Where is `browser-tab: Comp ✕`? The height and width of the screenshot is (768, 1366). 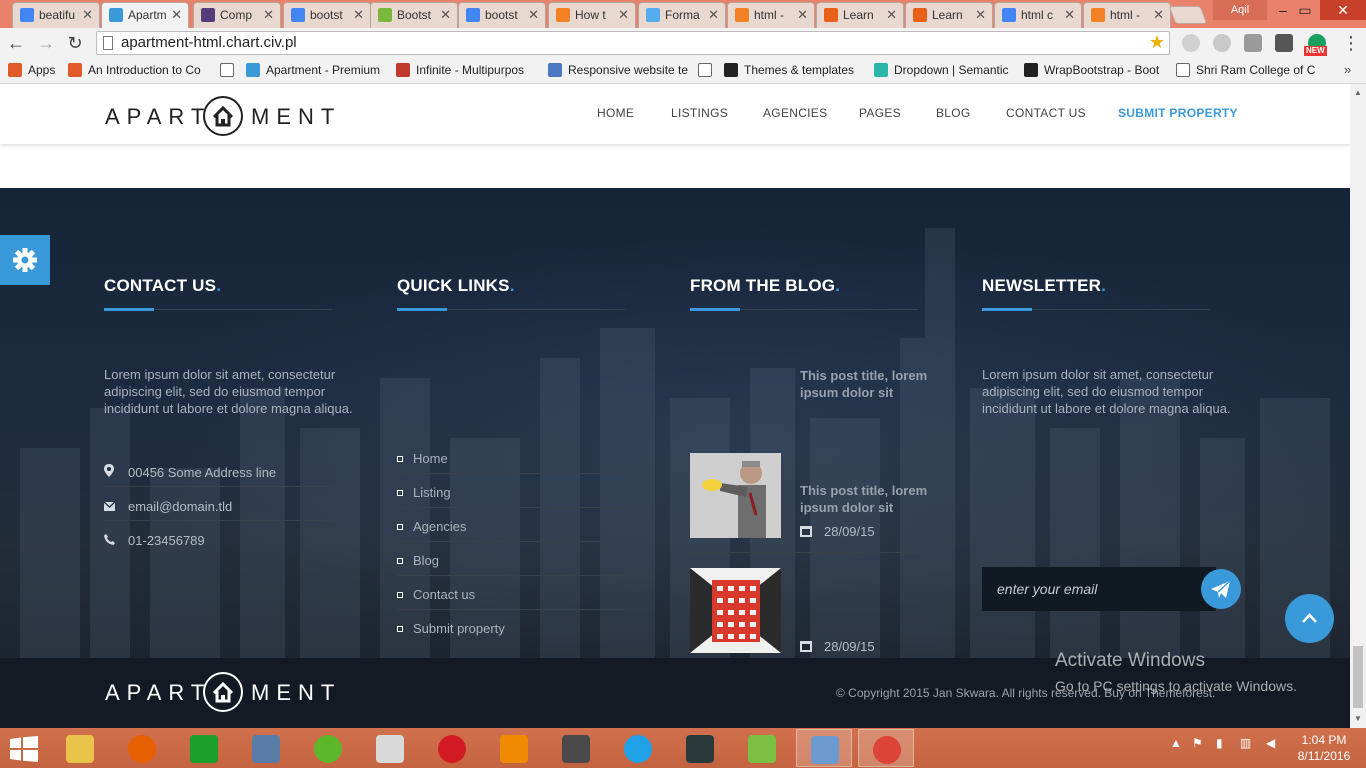
browser-tab: Comp ✕ is located at coordinates (237, 15).